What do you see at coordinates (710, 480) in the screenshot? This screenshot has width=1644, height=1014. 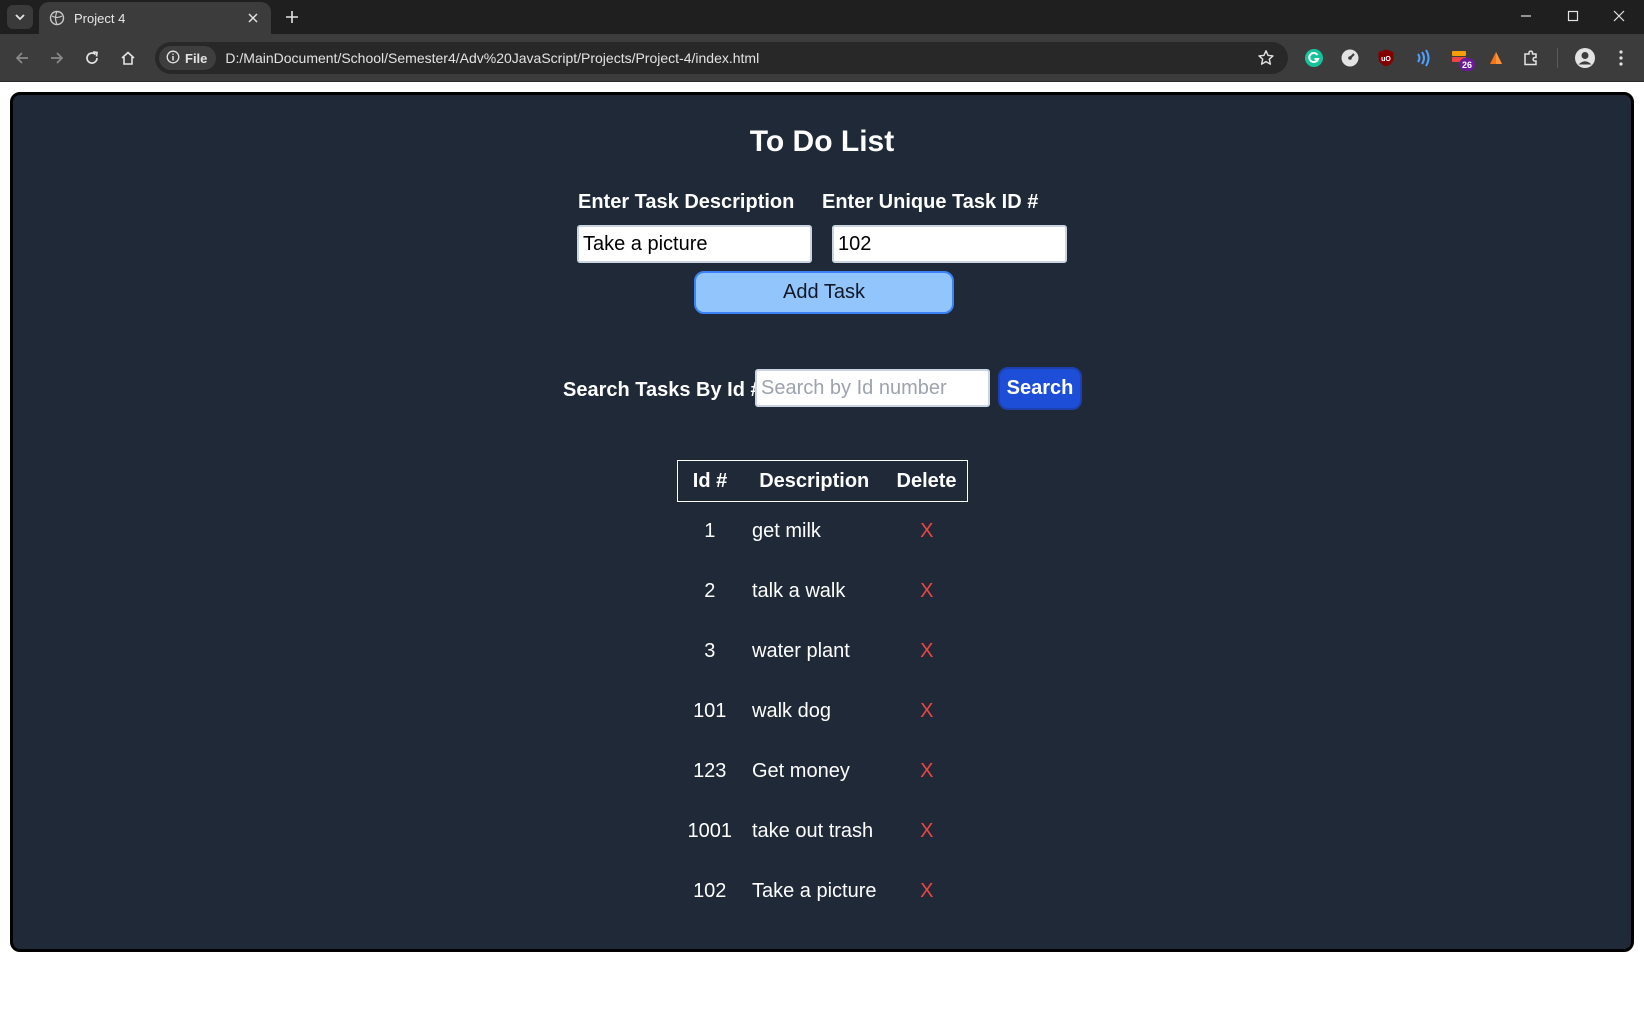 I see `header-id: Id #` at bounding box center [710, 480].